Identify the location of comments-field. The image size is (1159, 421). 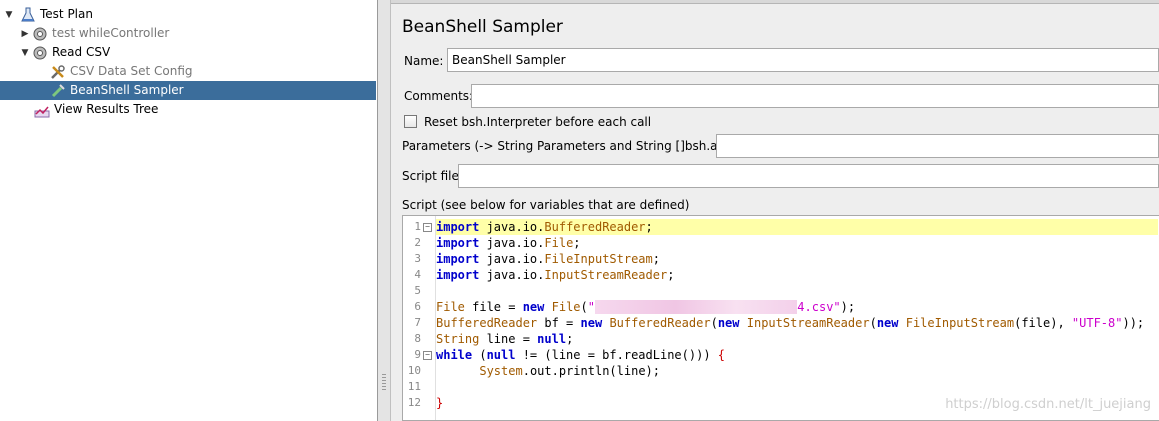
(815, 96).